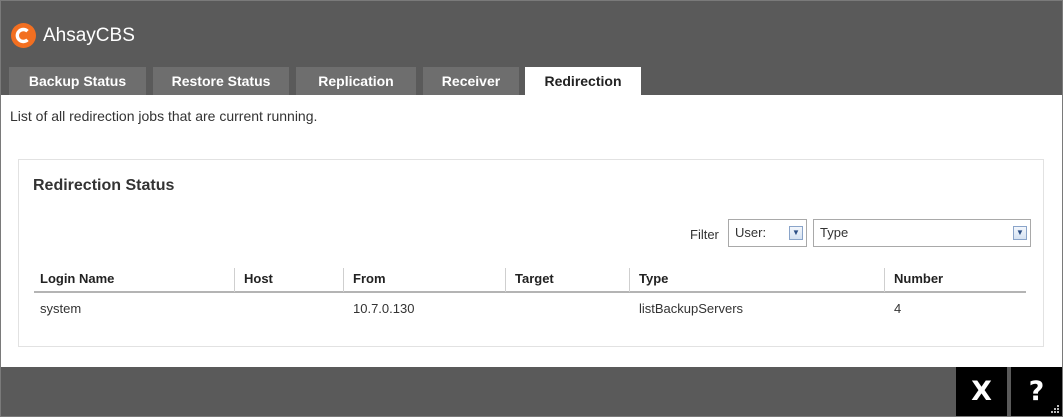 This screenshot has height=417, width=1063. Describe the element at coordinates (1055, 409) in the screenshot. I see `resize-grip-icon` at that location.